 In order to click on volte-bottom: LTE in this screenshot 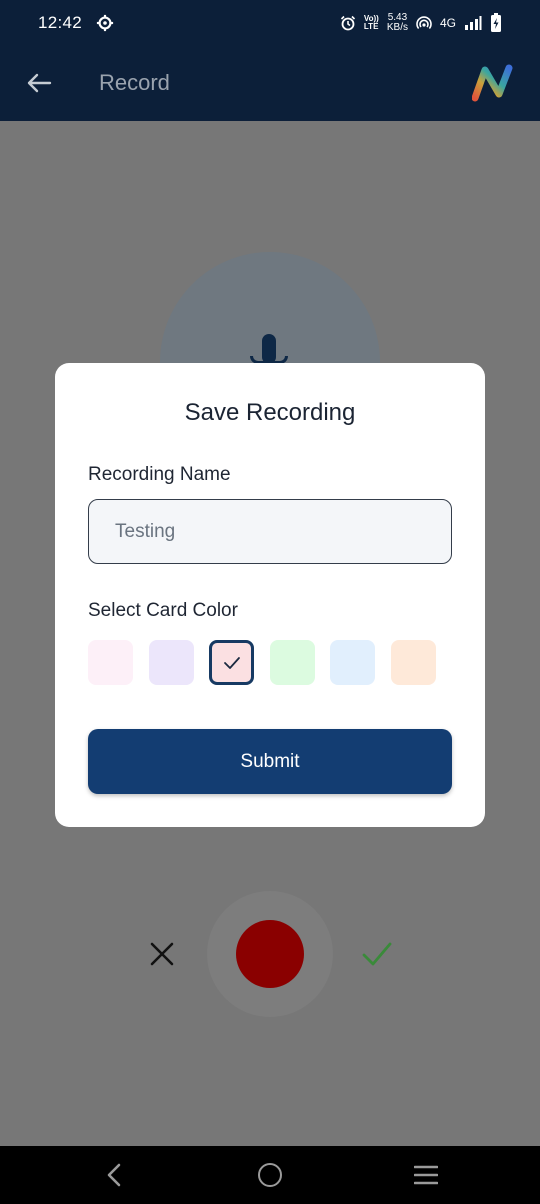, I will do `click(371, 26)`.